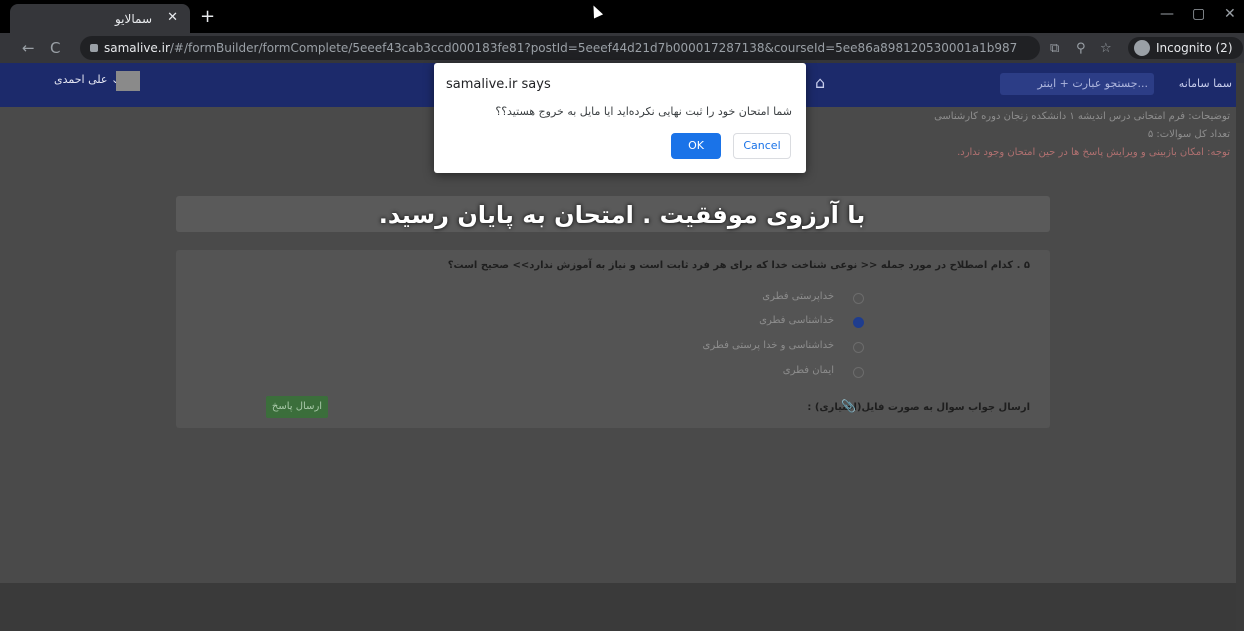 This screenshot has width=1244, height=631. Describe the element at coordinates (704, 298) in the screenshot. I see `answer-option: خداپرستی فطری` at that location.